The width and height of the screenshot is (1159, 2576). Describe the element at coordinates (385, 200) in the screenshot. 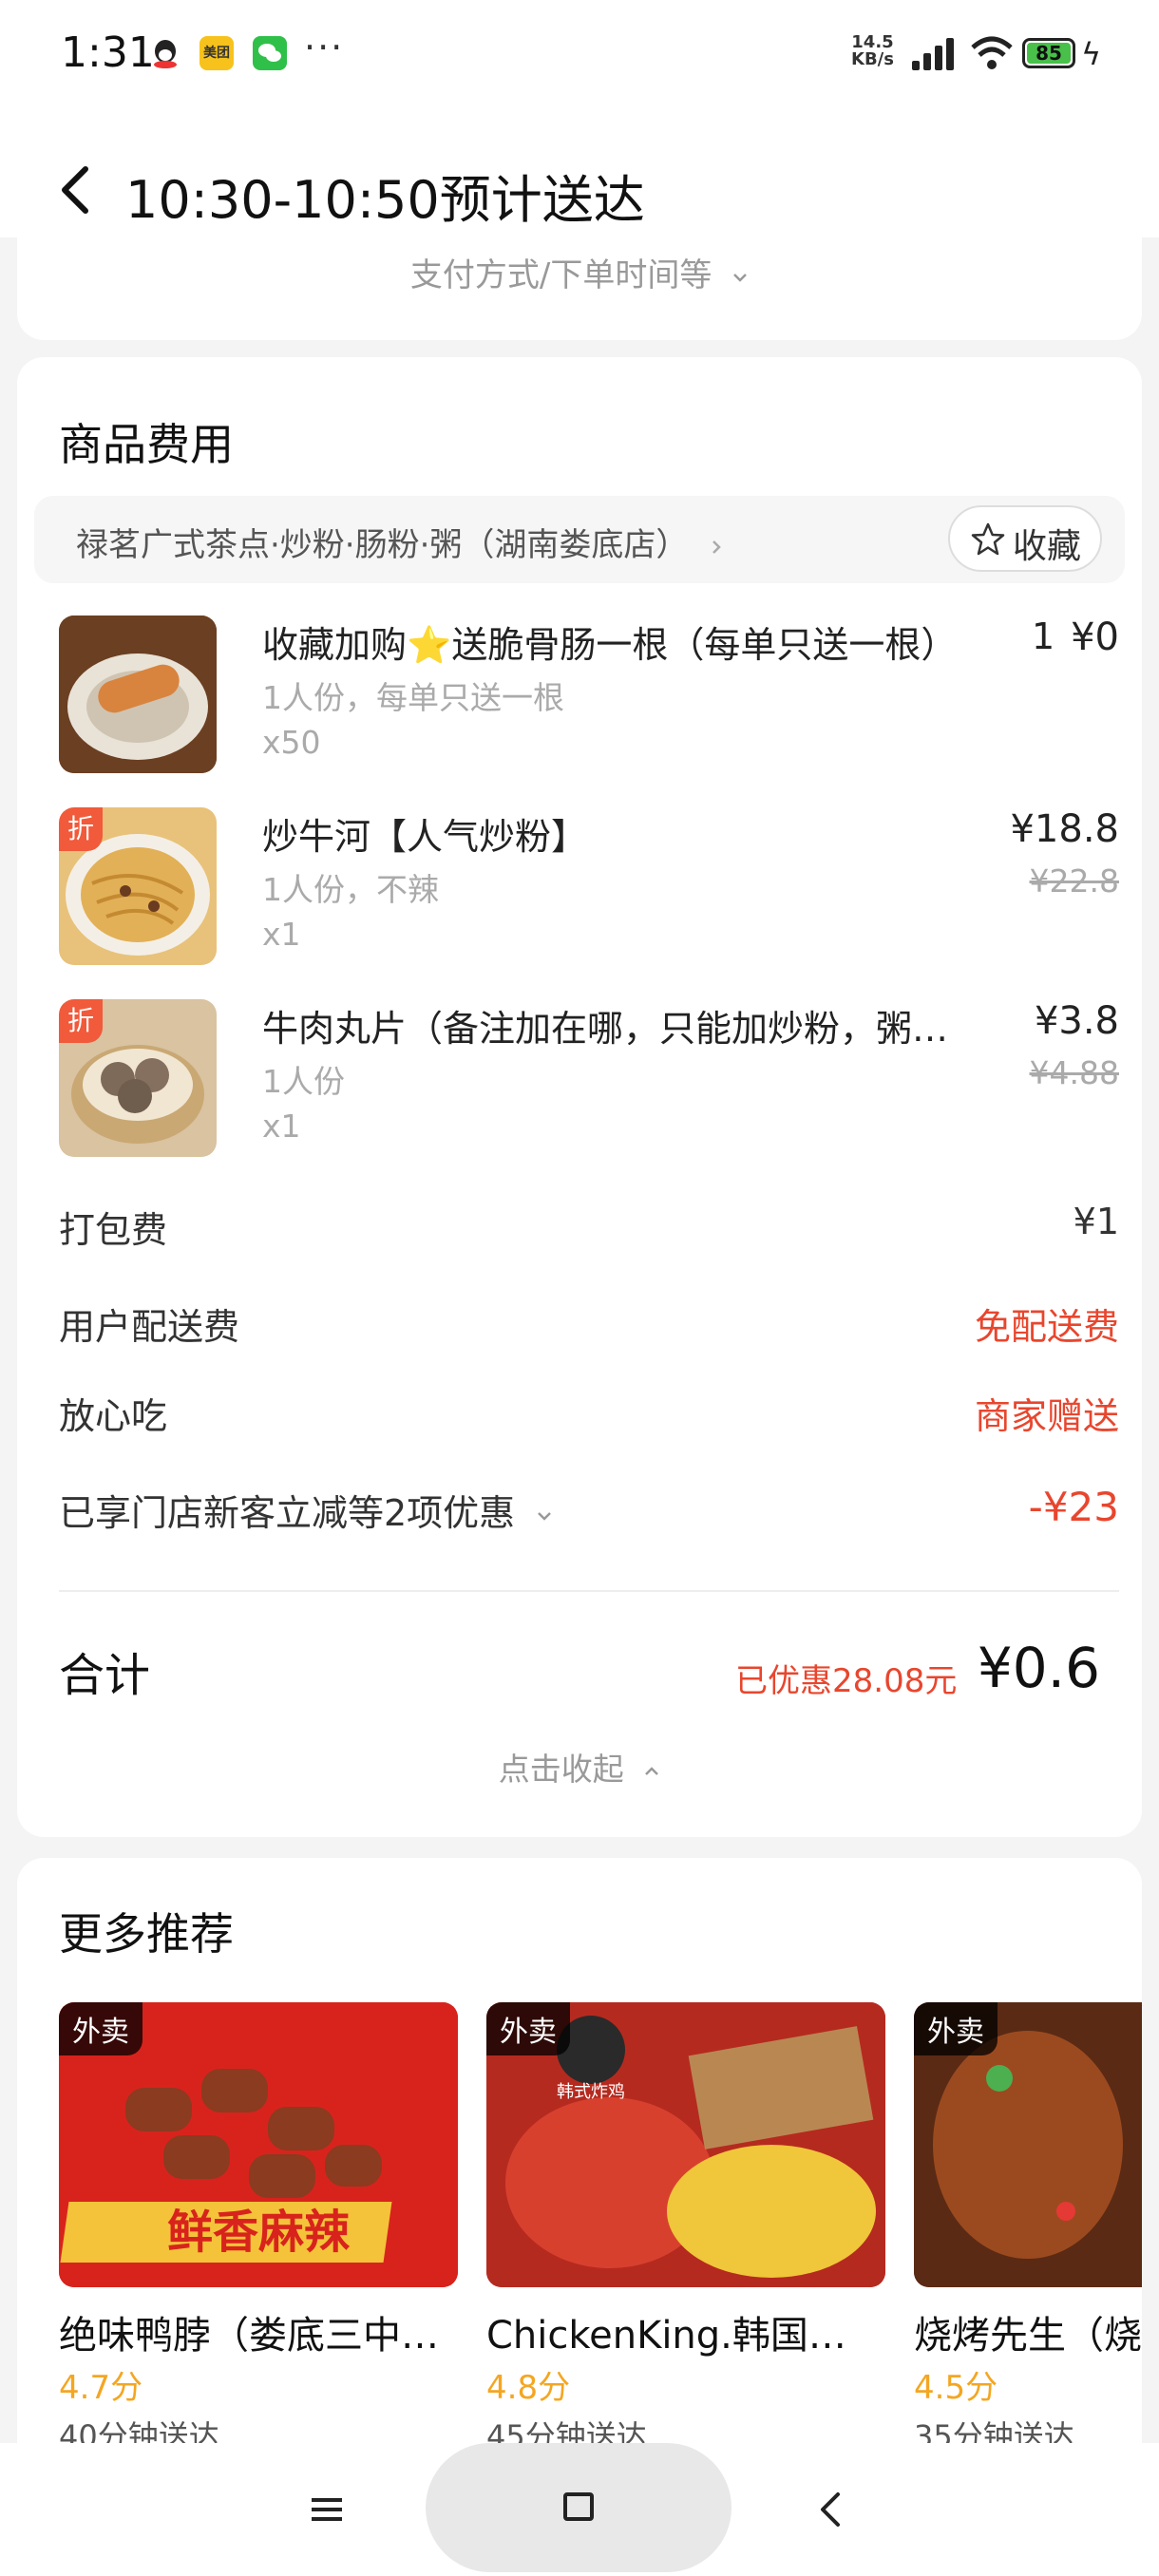

I see `page-title: 10:30-10:50预计送达` at that location.